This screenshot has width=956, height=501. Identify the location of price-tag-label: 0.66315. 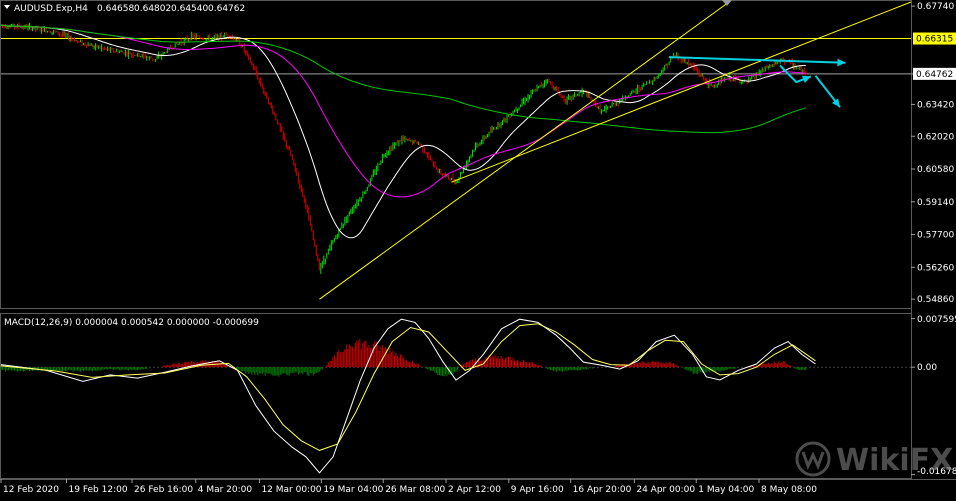
(934, 40).